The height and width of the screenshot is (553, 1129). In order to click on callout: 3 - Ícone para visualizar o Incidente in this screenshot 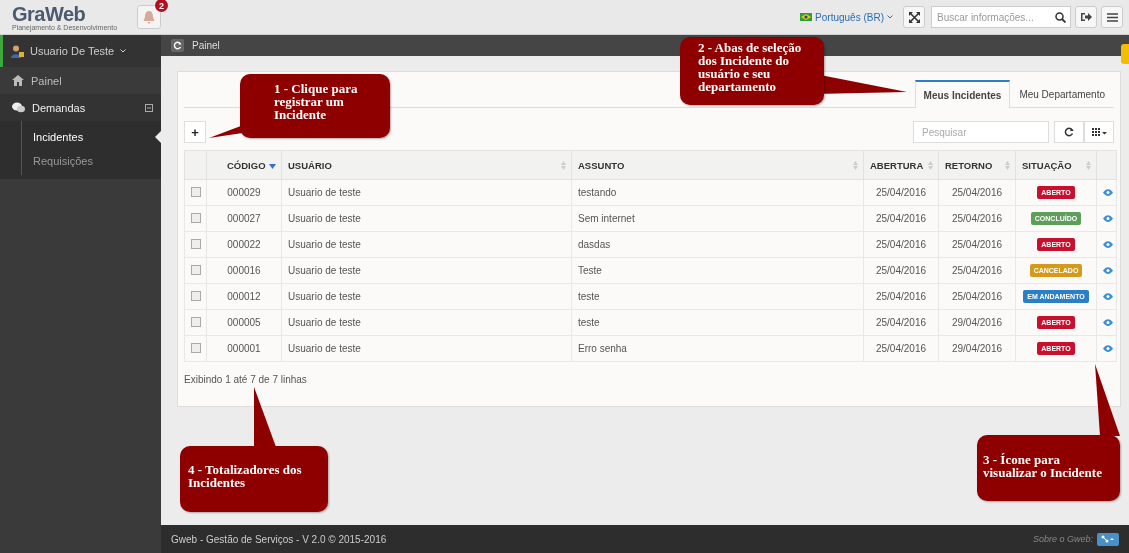, I will do `click(1048, 468)`.